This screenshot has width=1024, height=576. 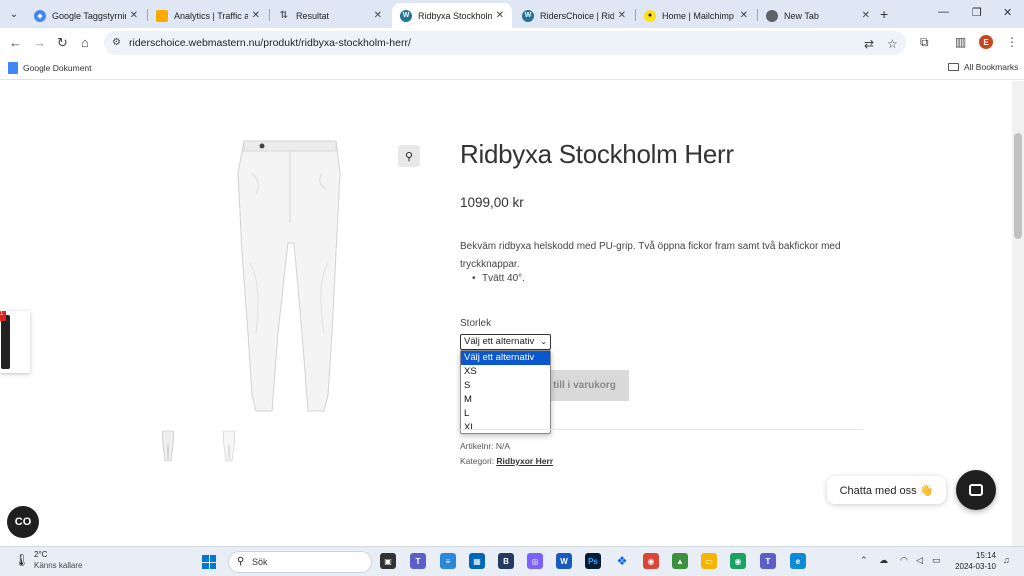 I want to click on clock: 15:14 2024-03-10, so click(x=974, y=561).